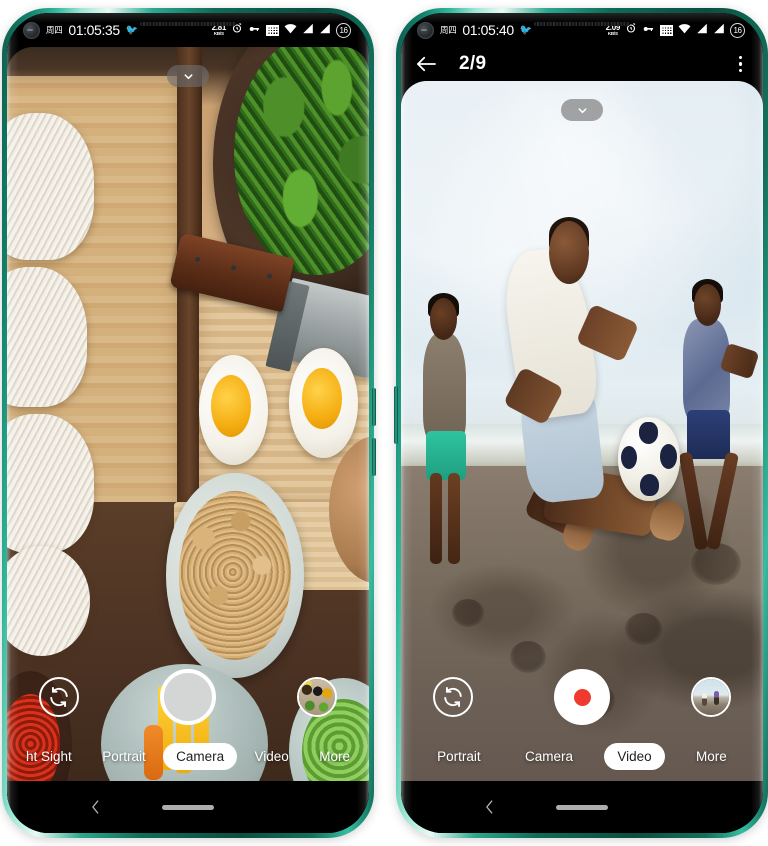 The height and width of the screenshot is (846, 768). Describe the element at coordinates (94, 30) in the screenshot. I see `status-time: 01:05:35` at that location.